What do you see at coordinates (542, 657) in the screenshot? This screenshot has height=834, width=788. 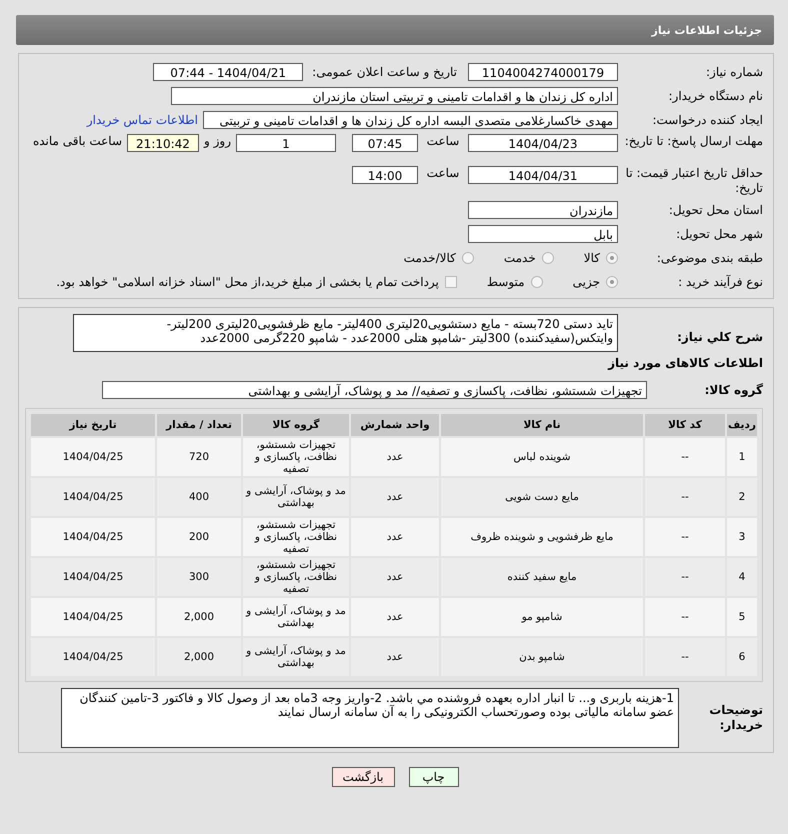 I see `table-cell: شامپو بدن` at bounding box center [542, 657].